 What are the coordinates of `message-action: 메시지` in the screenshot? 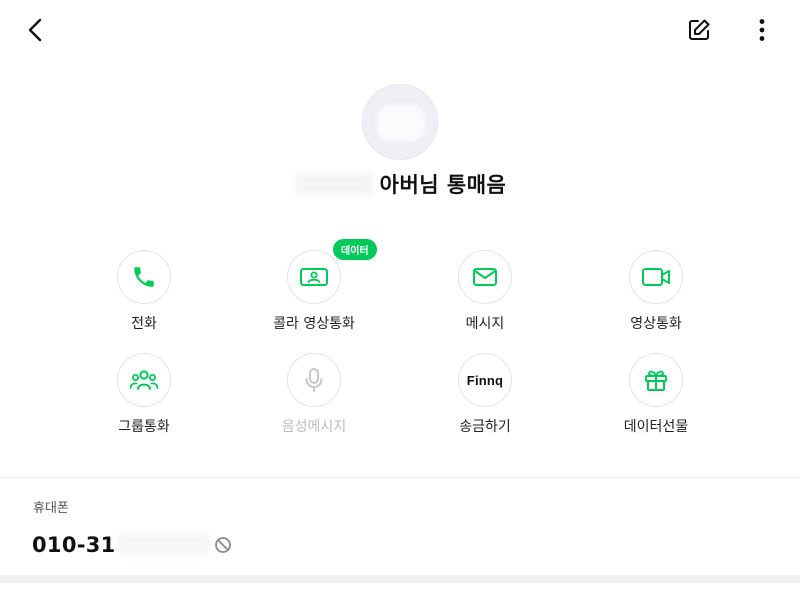 It's located at (485, 300).